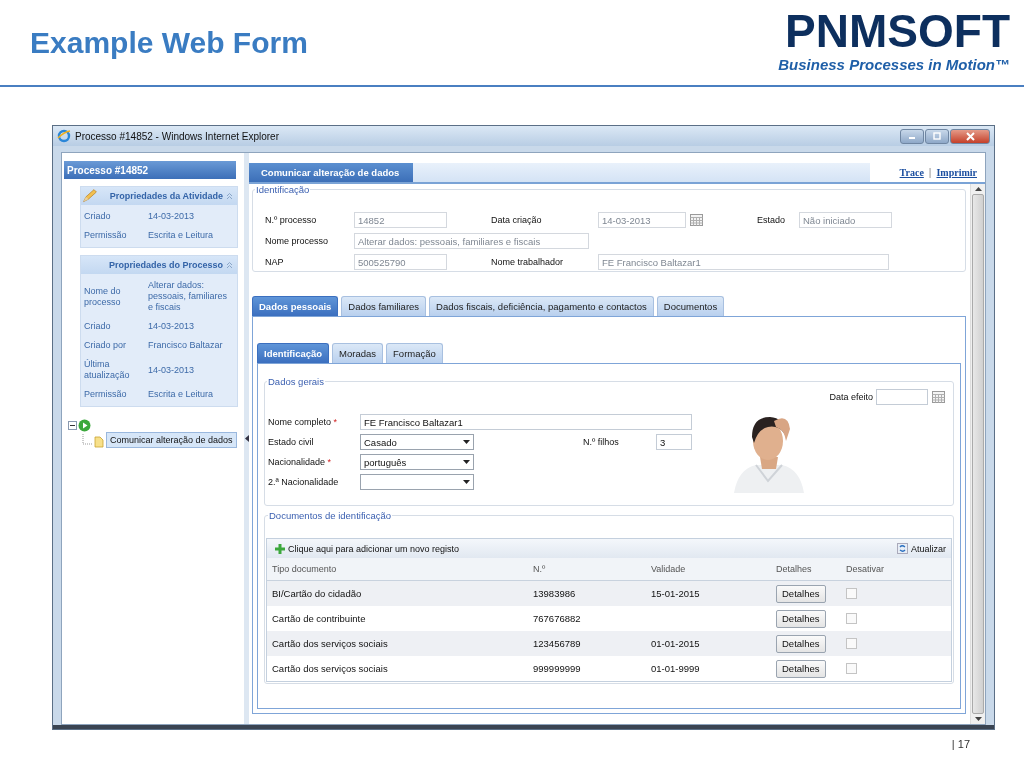 The height and width of the screenshot is (768, 1024). I want to click on table-cell-text: BI/Cartão do cidadão, so click(317, 593).